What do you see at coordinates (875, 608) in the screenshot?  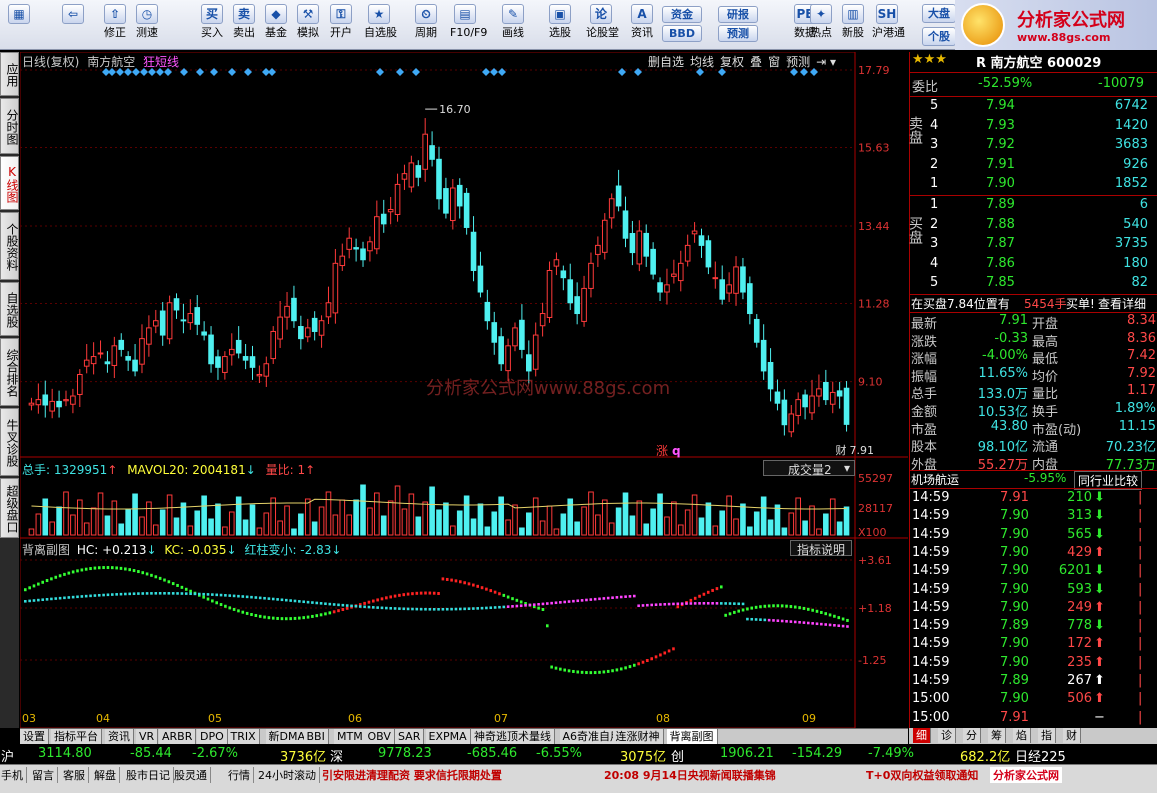 I see `indicator-scale-label: +1.18` at bounding box center [875, 608].